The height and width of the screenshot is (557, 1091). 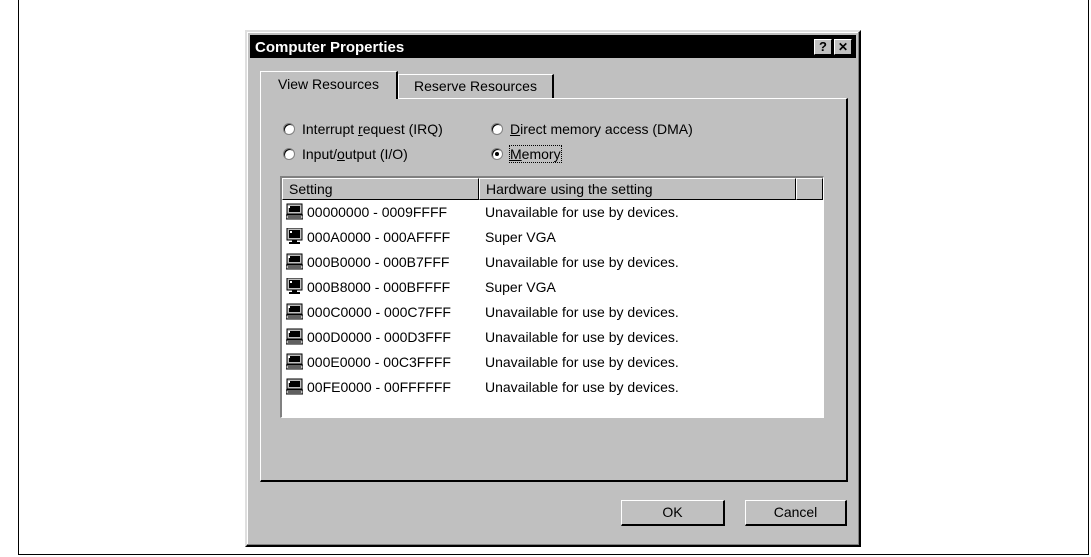 I want to click on radio-dma-circle, so click(x=497, y=129).